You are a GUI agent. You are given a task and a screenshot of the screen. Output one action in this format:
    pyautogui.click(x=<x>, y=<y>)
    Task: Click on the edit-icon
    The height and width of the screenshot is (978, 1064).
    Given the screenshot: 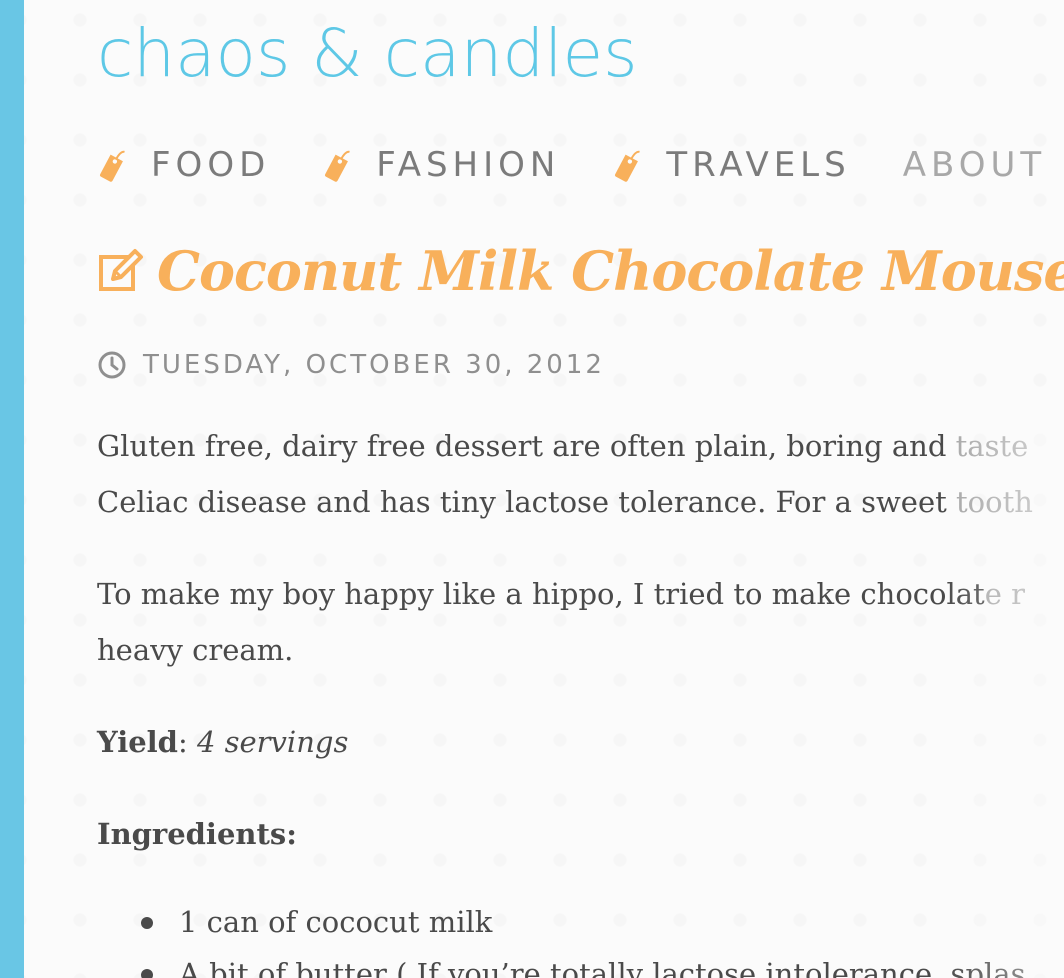 What is the action you would take?
    pyautogui.click(x=121, y=270)
    